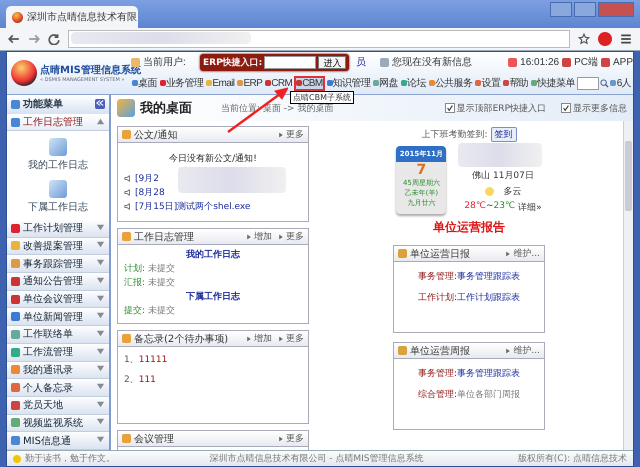 This screenshot has width=640, height=467. What do you see at coordinates (213, 359) in the screenshot?
I see `memo-item: 1、11111` at bounding box center [213, 359].